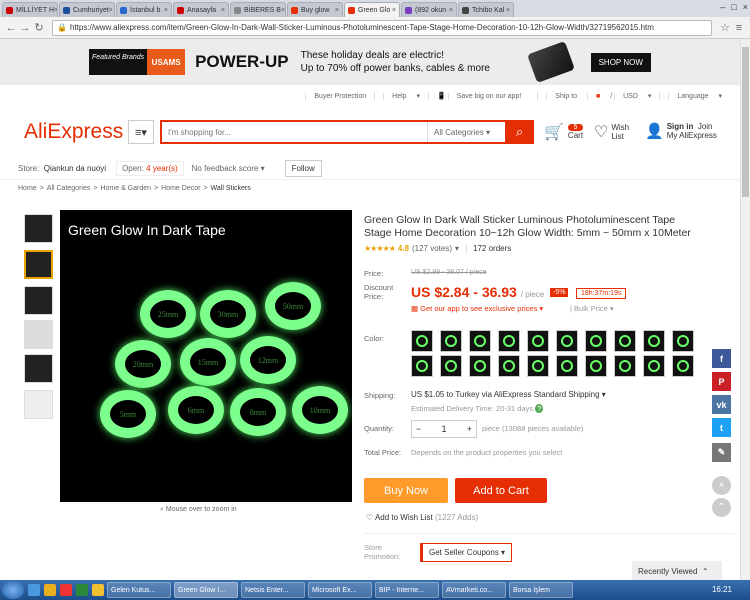 This screenshot has width=750, height=600. What do you see at coordinates (406, 490) in the screenshot?
I see `buy-now-button: Buy Now` at bounding box center [406, 490].